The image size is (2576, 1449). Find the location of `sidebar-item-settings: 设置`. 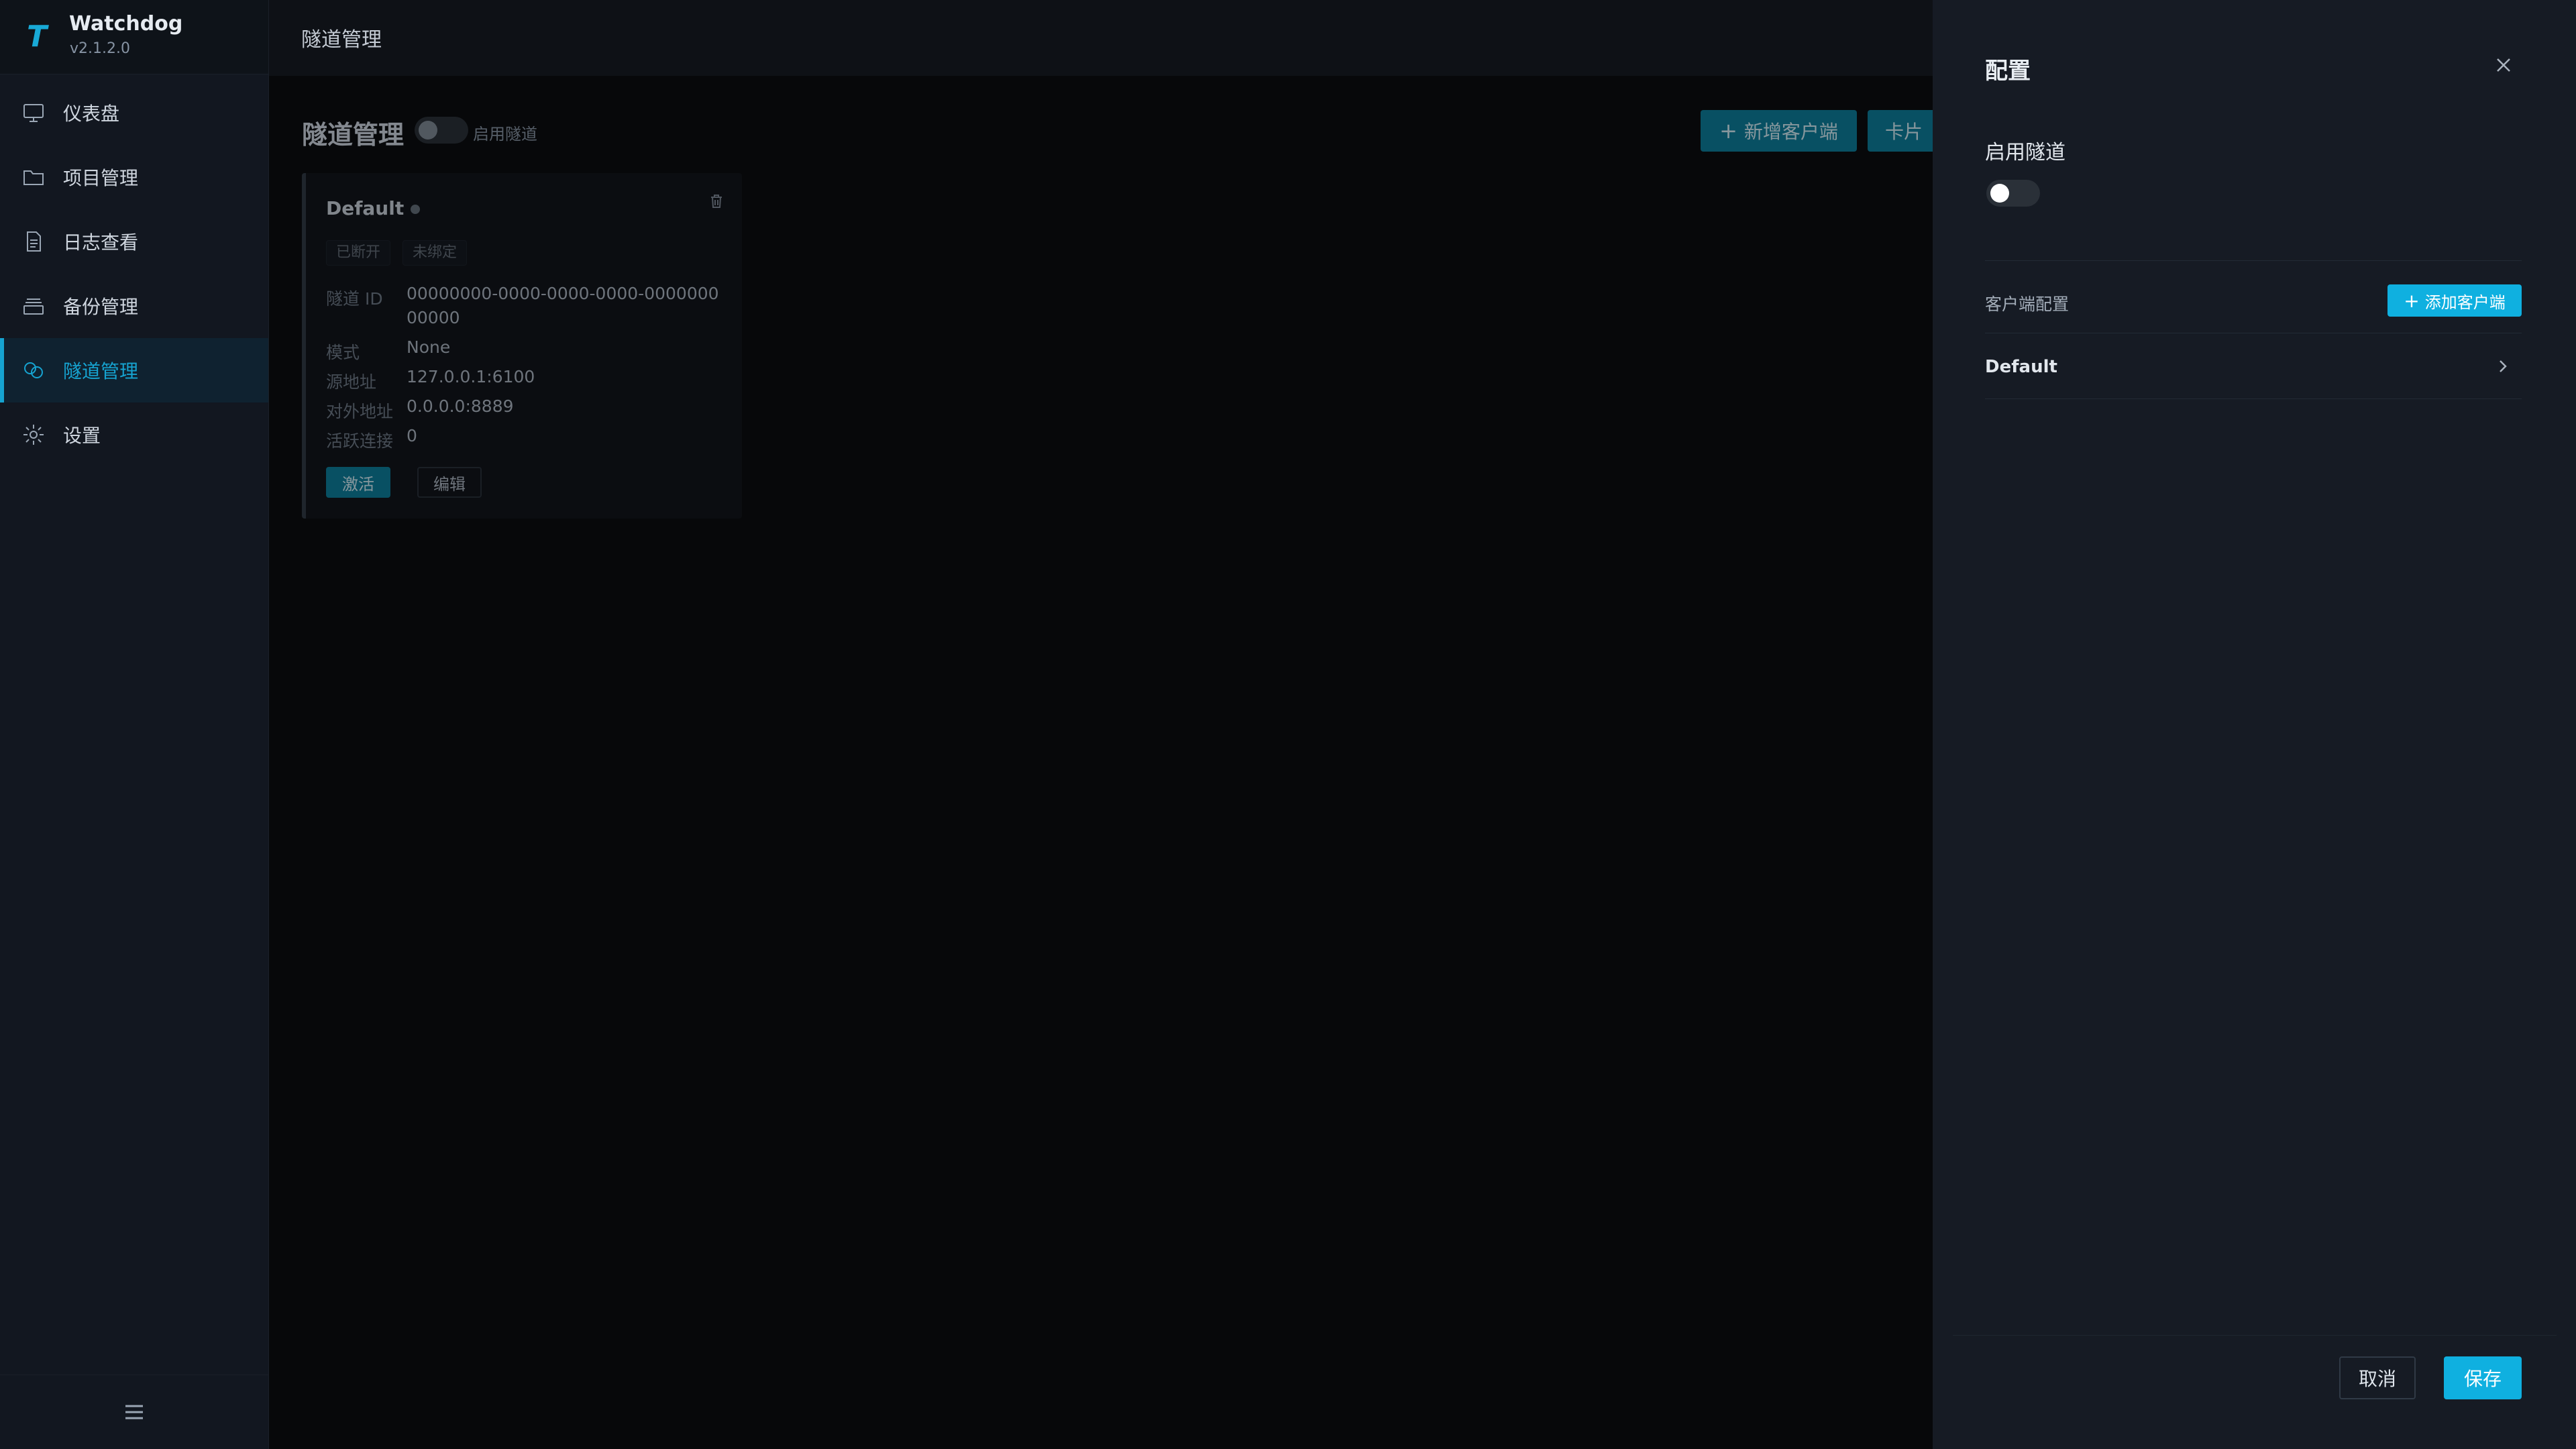

sidebar-item-settings: 设置 is located at coordinates (134, 434).